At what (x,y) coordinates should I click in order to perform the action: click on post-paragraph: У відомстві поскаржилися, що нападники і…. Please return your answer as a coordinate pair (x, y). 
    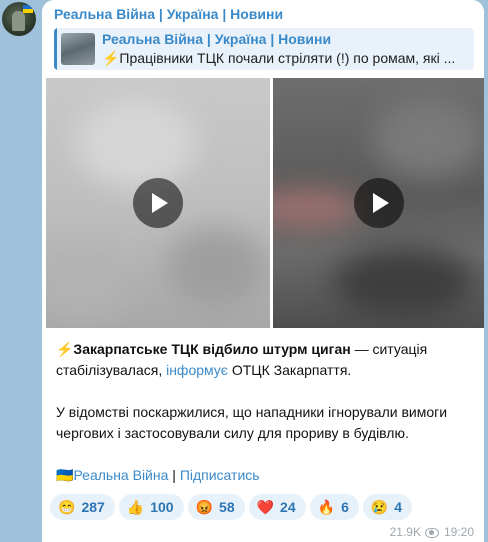
    Looking at the image, I should click on (252, 422).